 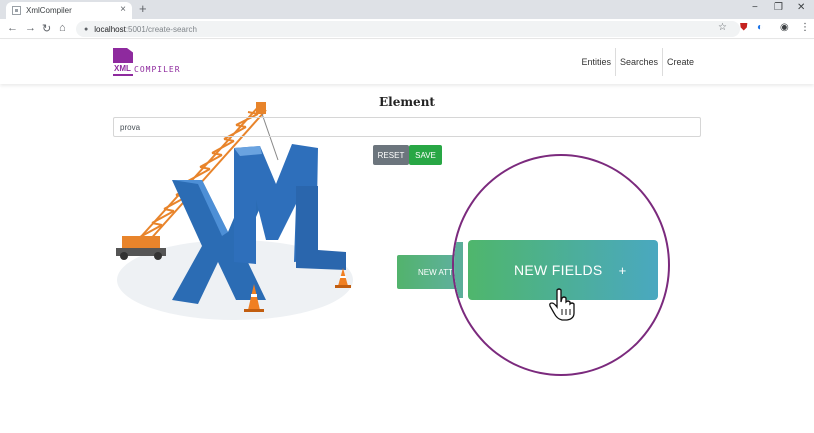 I want to click on logo-document-icon, so click(x=123, y=55).